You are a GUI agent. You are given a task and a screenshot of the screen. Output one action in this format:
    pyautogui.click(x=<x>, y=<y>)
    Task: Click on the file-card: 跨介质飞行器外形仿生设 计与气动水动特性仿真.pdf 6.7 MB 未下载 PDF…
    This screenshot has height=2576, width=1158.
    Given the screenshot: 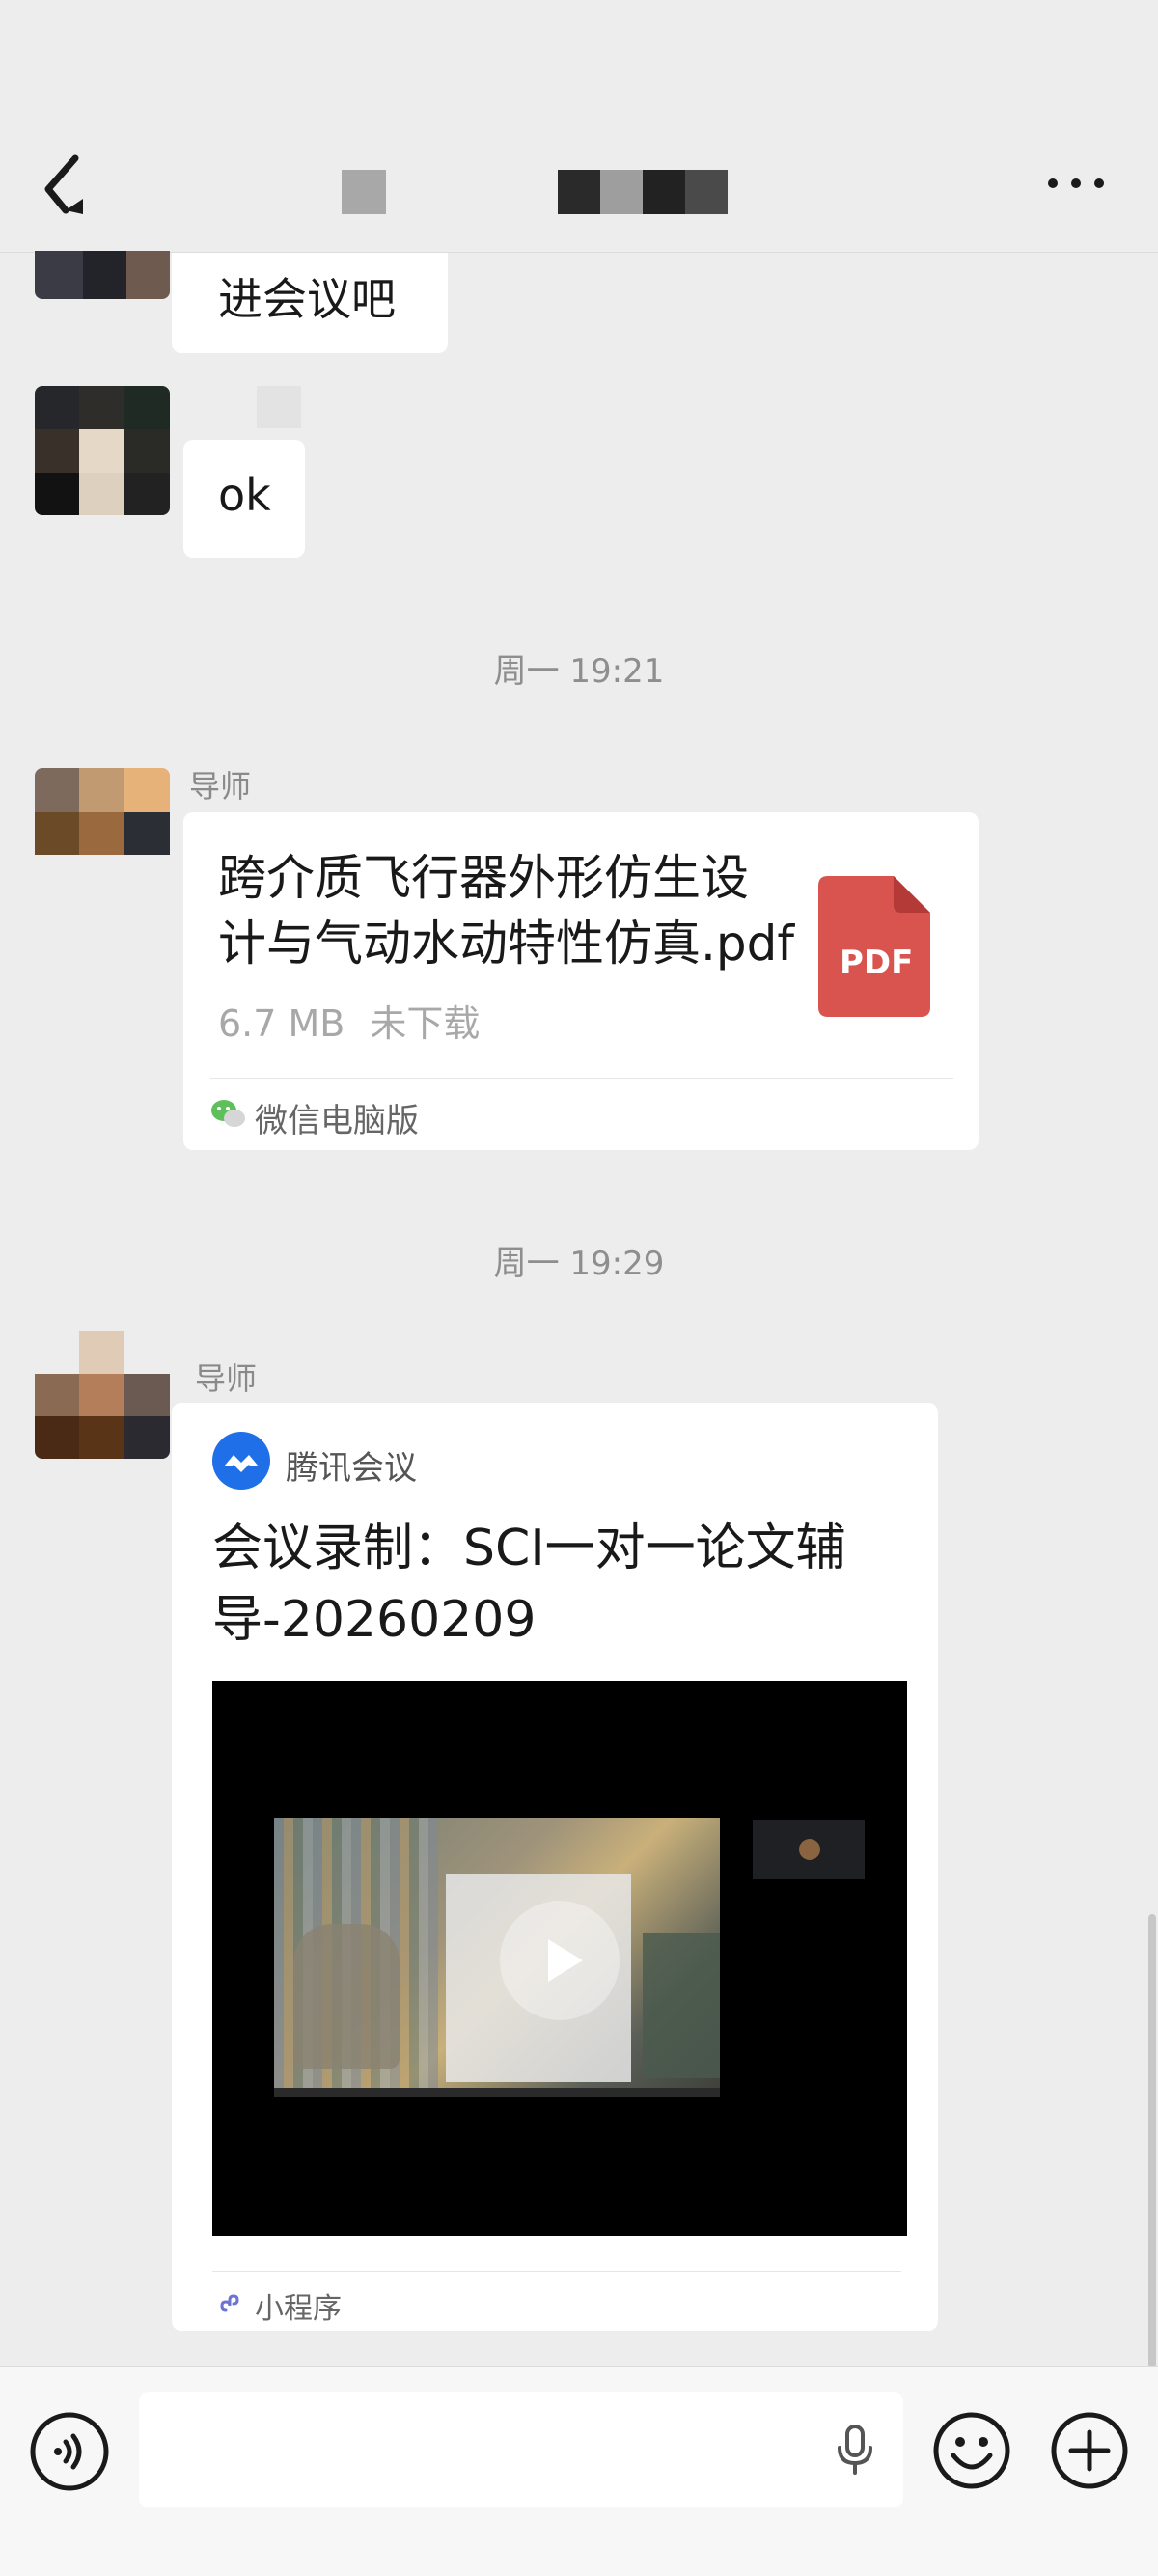 What is the action you would take?
    pyautogui.click(x=581, y=981)
    